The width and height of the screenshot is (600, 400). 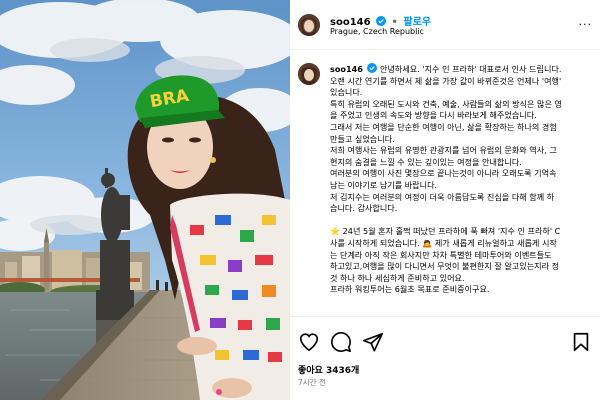 What do you see at coordinates (586, 24) in the screenshot?
I see `more-options-button: ···` at bounding box center [586, 24].